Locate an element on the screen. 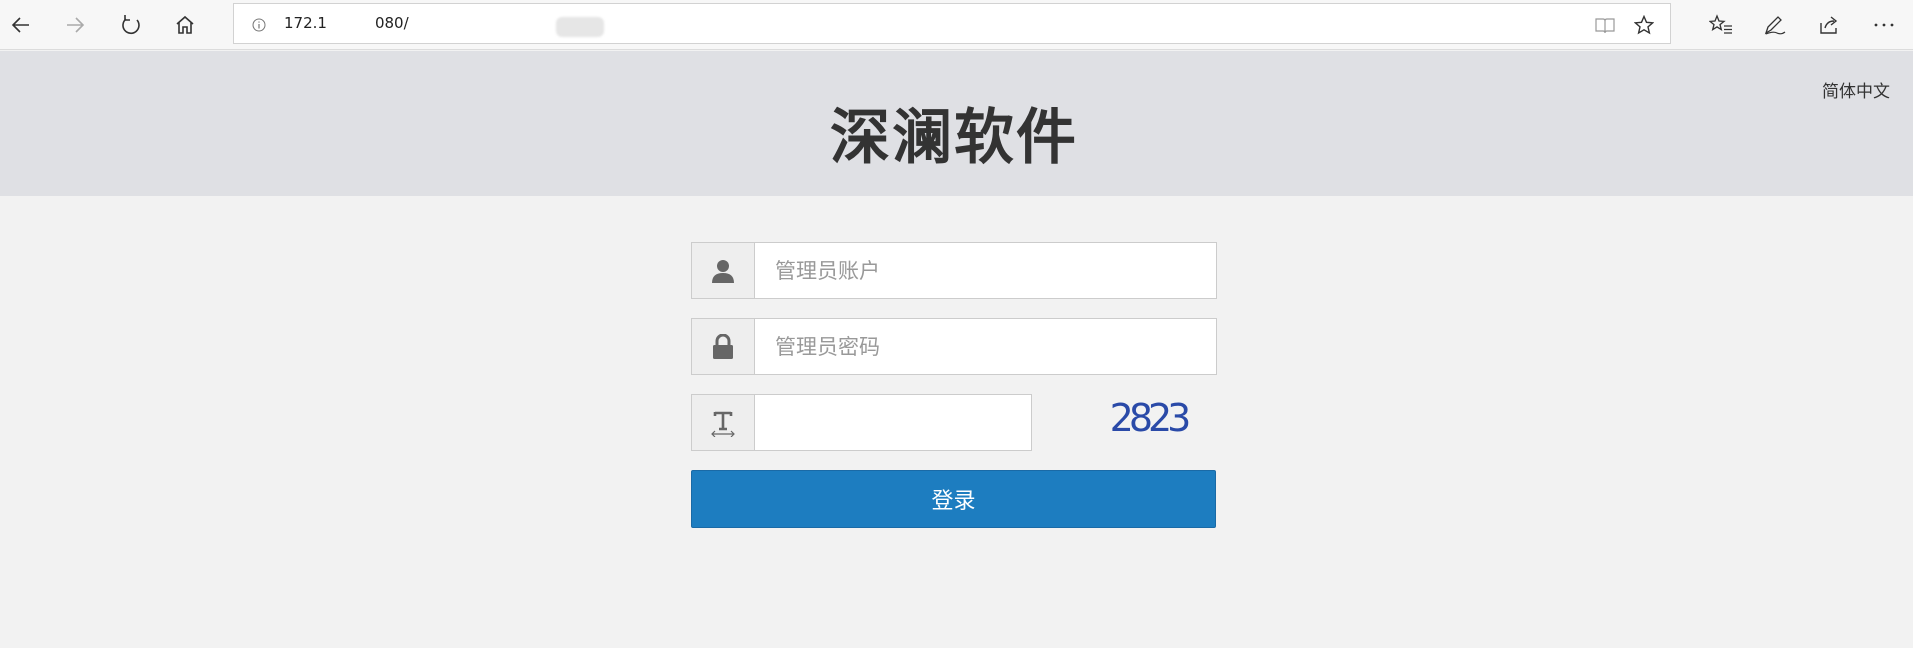 Image resolution: width=1913 pixels, height=648 pixels. reading-view-icon is located at coordinates (1605, 28).